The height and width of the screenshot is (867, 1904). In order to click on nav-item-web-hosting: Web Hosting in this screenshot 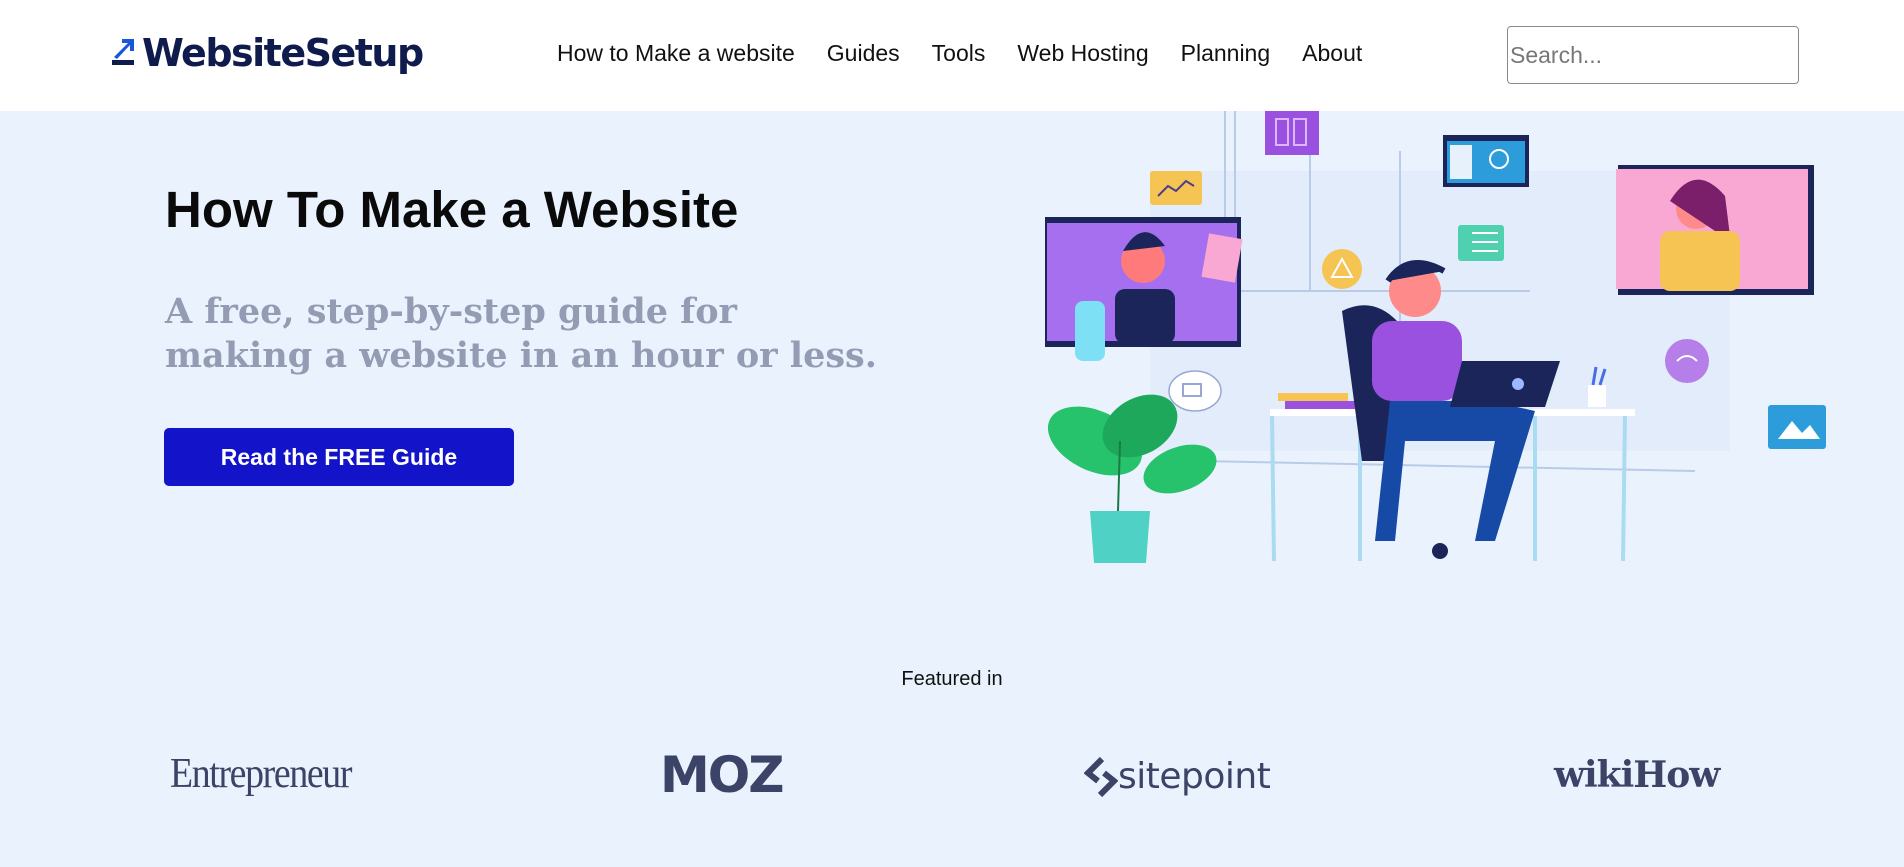, I will do `click(1082, 53)`.